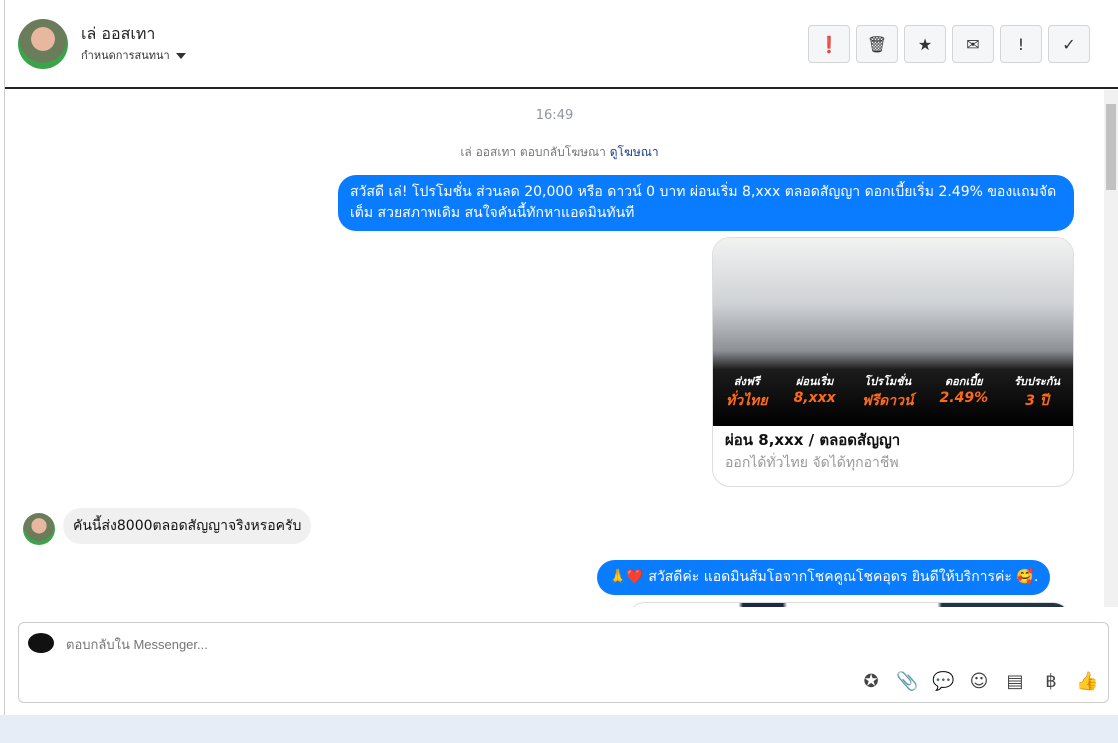 Image resolution: width=1118 pixels, height=743 pixels. What do you see at coordinates (180, 56) in the screenshot?
I see `caret-down-icon` at bounding box center [180, 56].